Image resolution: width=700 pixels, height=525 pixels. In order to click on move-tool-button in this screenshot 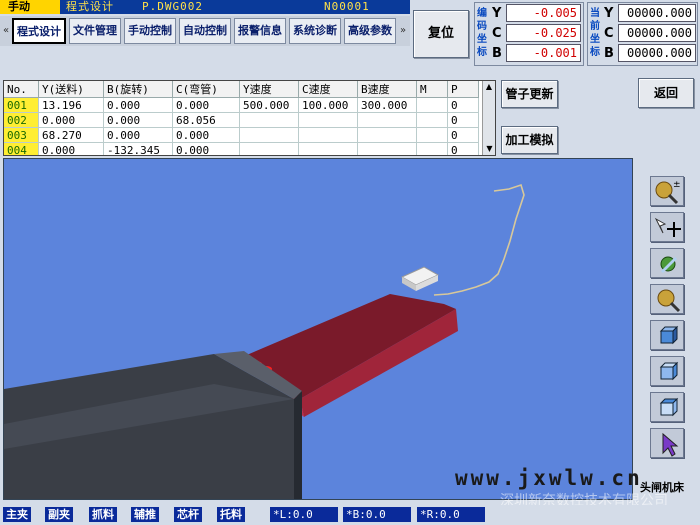, I will do `click(667, 227)`.